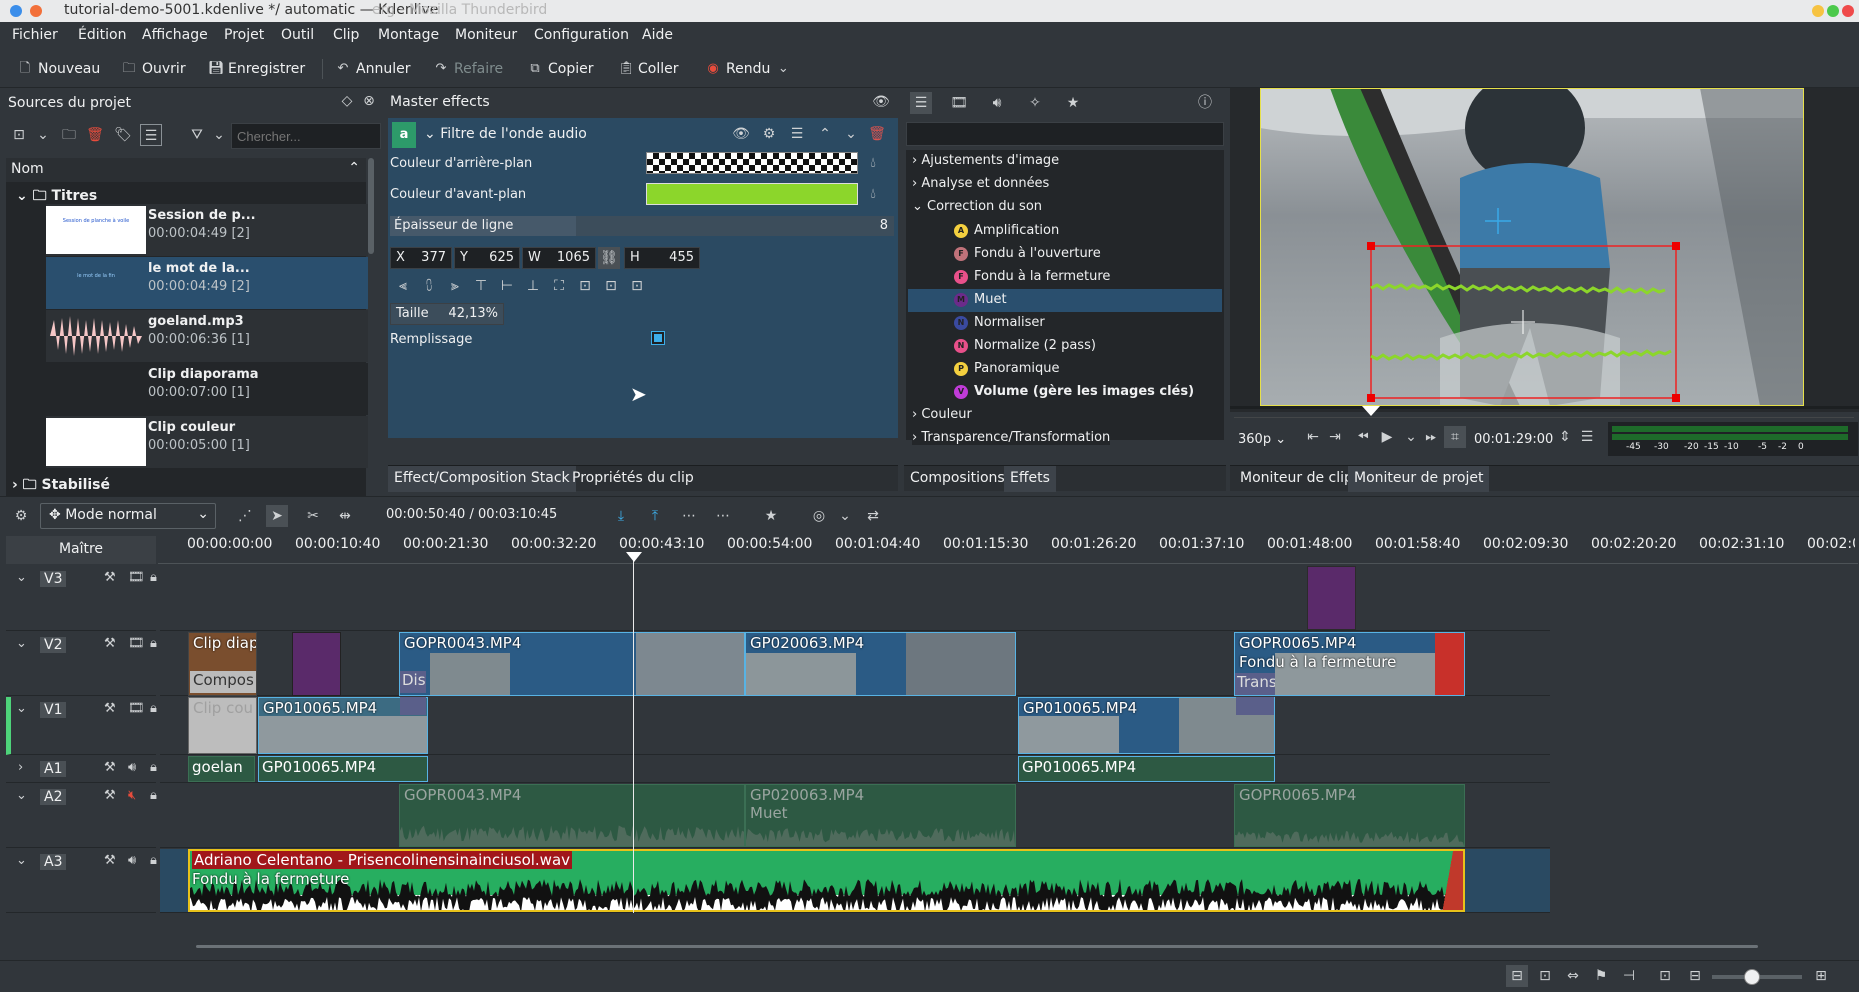  Describe the element at coordinates (408, 35) in the screenshot. I see `menu-montage: Montage` at that location.